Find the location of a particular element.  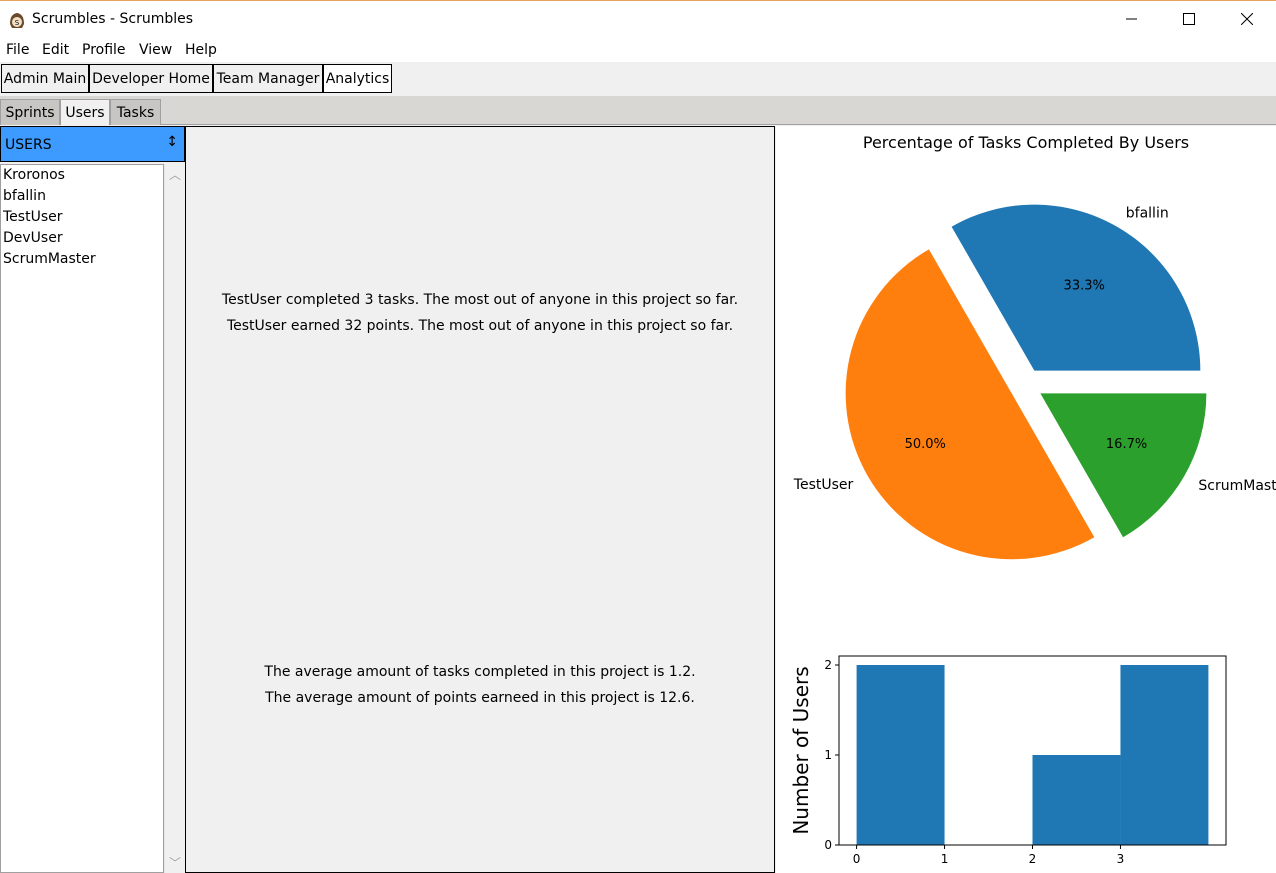

user-item-kroronos: Kroronos is located at coordinates (82, 175).